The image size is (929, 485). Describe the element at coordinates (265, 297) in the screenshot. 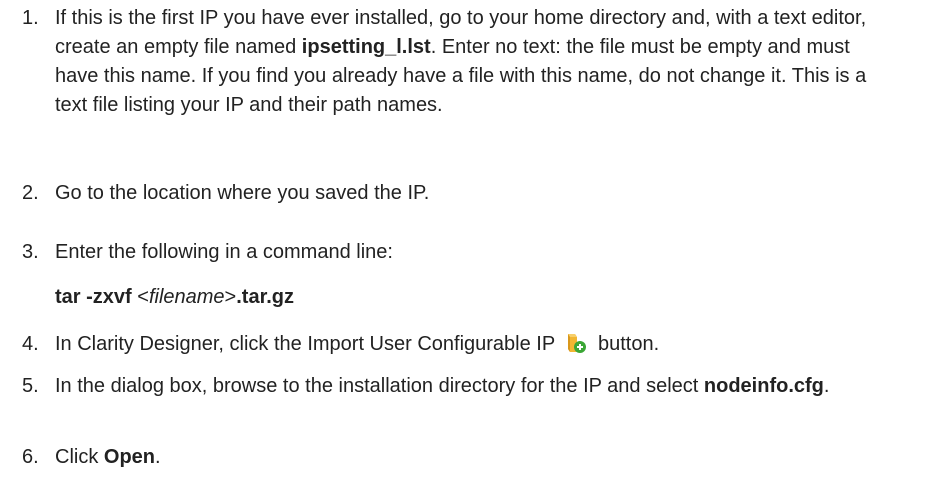

I see `command-suffix: .tar.gz` at that location.